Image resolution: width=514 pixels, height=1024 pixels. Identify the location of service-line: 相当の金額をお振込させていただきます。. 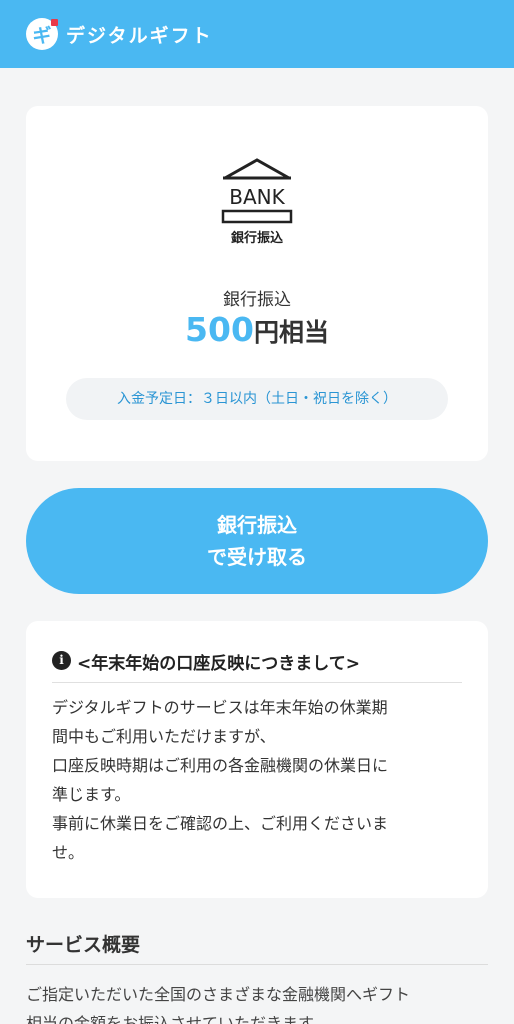
(177, 1019).